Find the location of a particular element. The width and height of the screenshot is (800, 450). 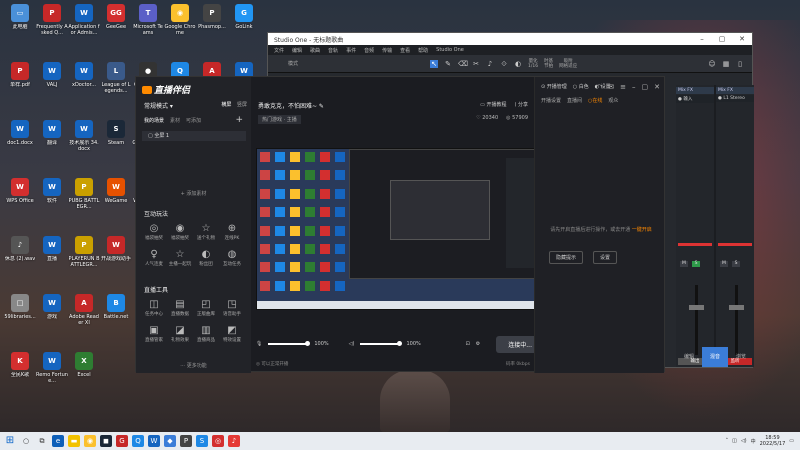

taskbar-app-icon: ⊞ is located at coordinates (10, 441).